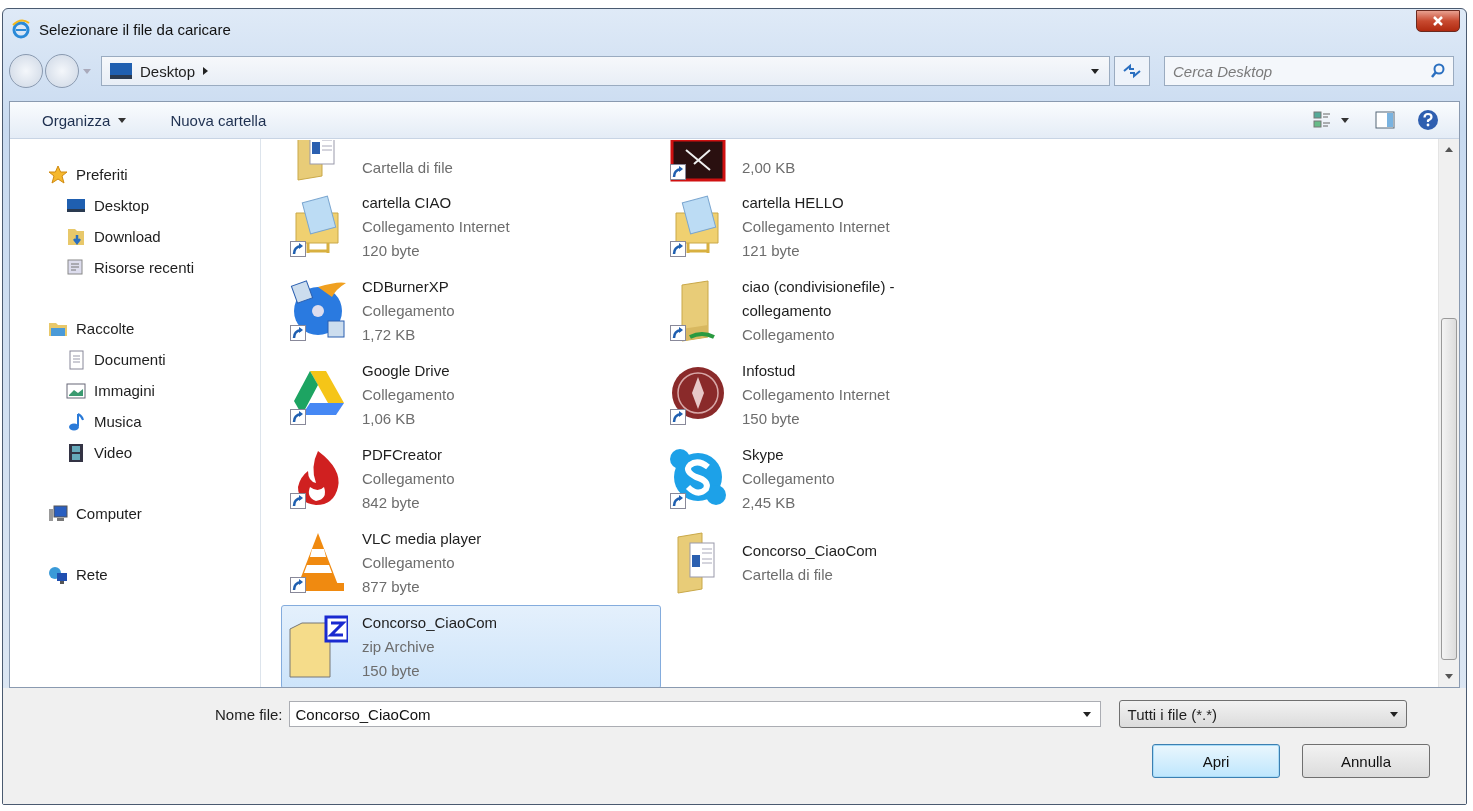 The height and width of the screenshot is (811, 1473). What do you see at coordinates (76, 267) in the screenshot?
I see `recent-icon` at bounding box center [76, 267].